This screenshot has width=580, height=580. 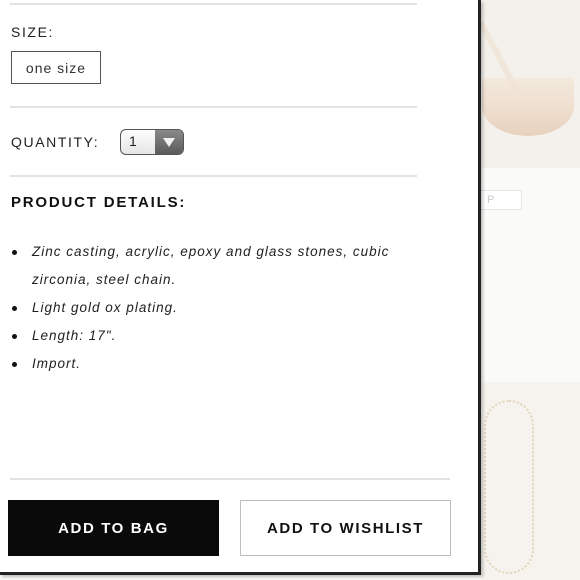 I want to click on divider-quantity, so click(x=213, y=176).